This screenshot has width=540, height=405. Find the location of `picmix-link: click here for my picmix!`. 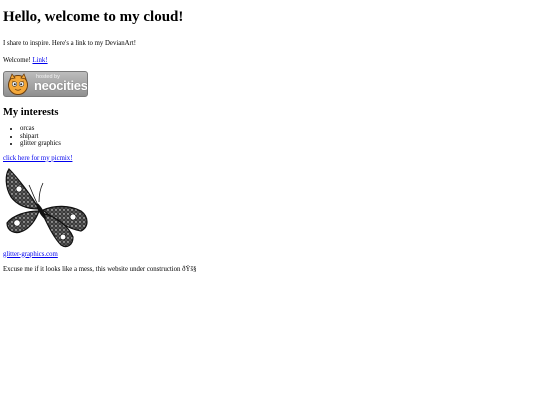

picmix-link: click here for my picmix! is located at coordinates (270, 159).